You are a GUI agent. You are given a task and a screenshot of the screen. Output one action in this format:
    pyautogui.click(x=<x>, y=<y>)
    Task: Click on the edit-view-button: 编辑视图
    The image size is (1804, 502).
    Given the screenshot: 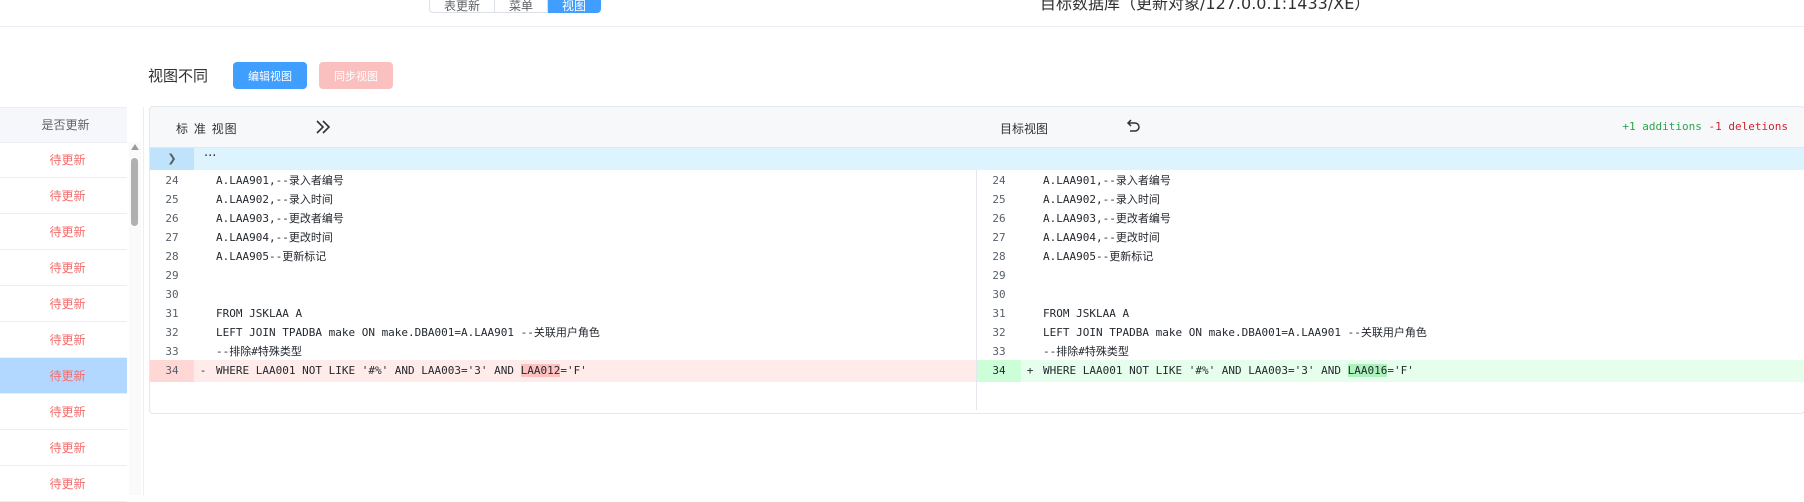 What is the action you would take?
    pyautogui.click(x=270, y=75)
    